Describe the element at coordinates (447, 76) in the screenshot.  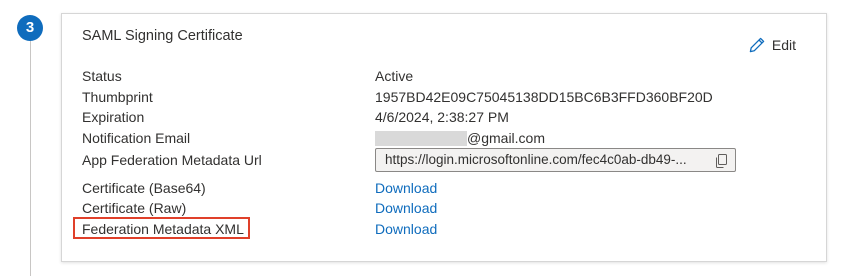
I see `status-row: Status Active` at that location.